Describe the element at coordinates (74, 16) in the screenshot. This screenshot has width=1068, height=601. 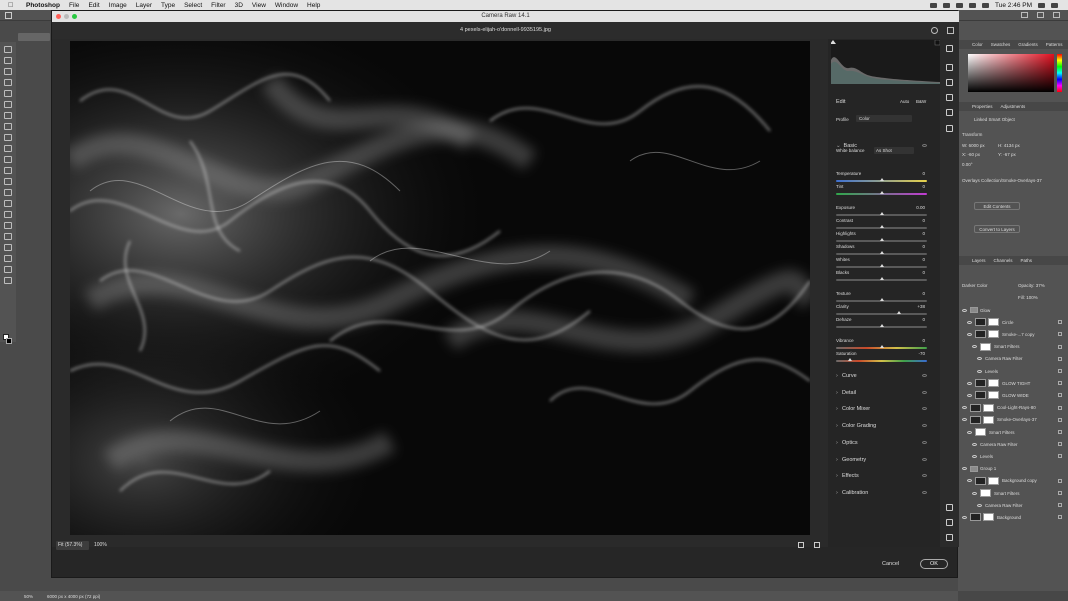
I see `zoom-window-icon` at that location.